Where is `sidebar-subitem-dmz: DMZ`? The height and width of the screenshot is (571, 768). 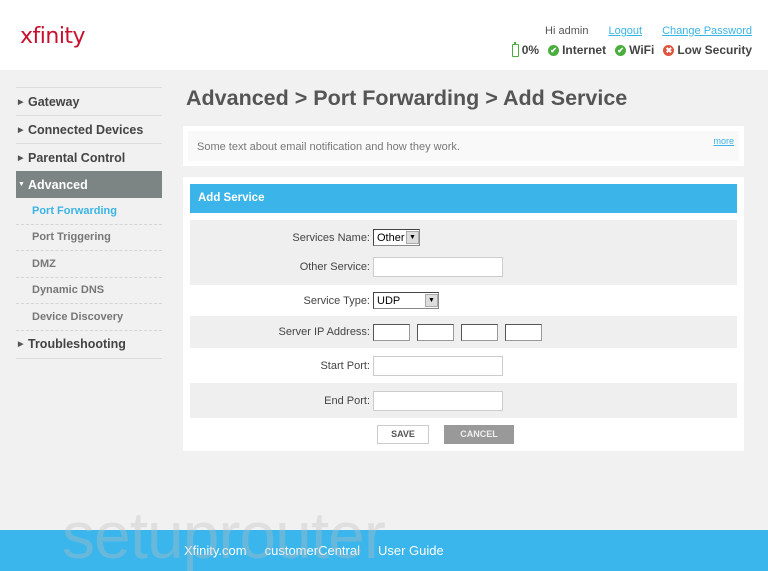 sidebar-subitem-dmz: DMZ is located at coordinates (89, 264).